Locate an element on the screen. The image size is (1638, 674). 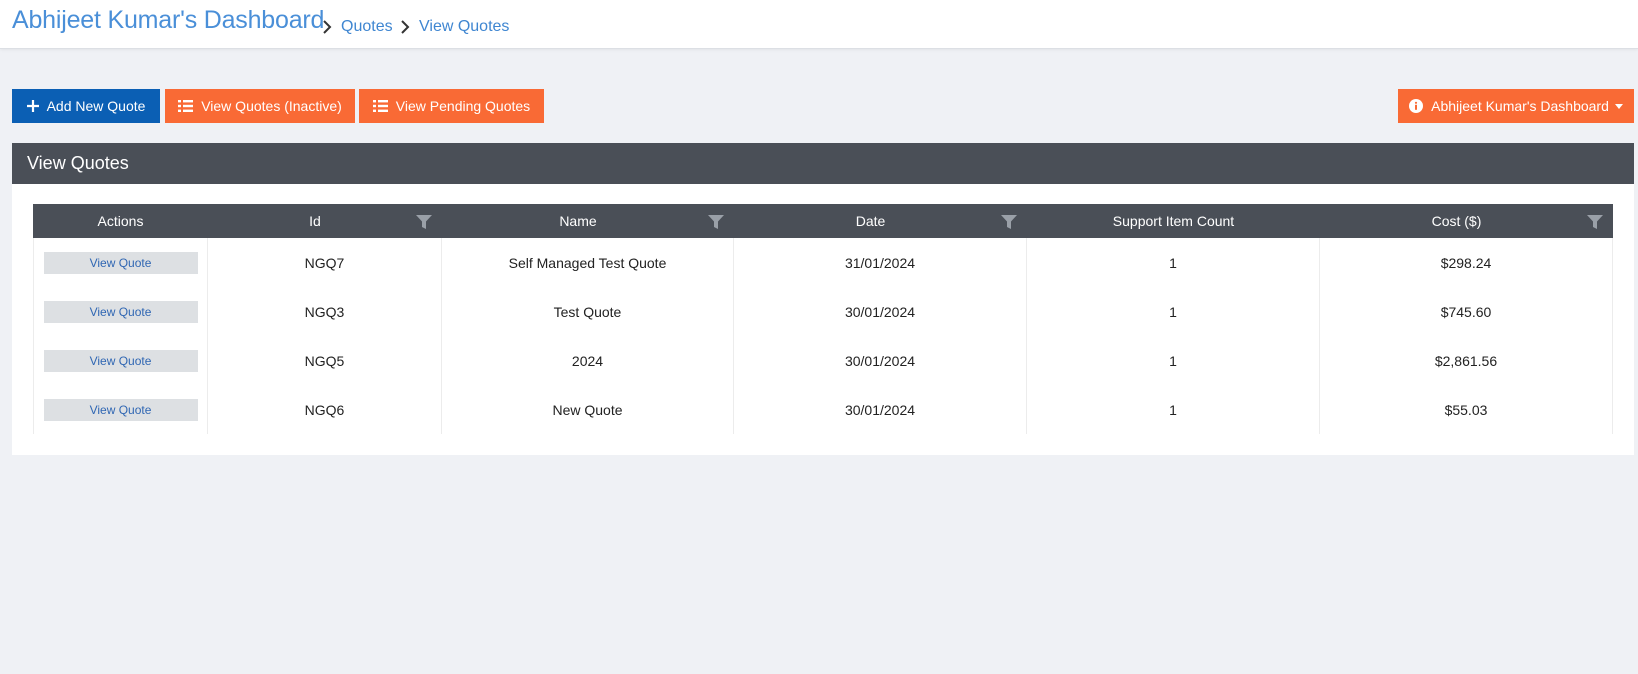
cell-id: NGQ3 is located at coordinates (325, 311).